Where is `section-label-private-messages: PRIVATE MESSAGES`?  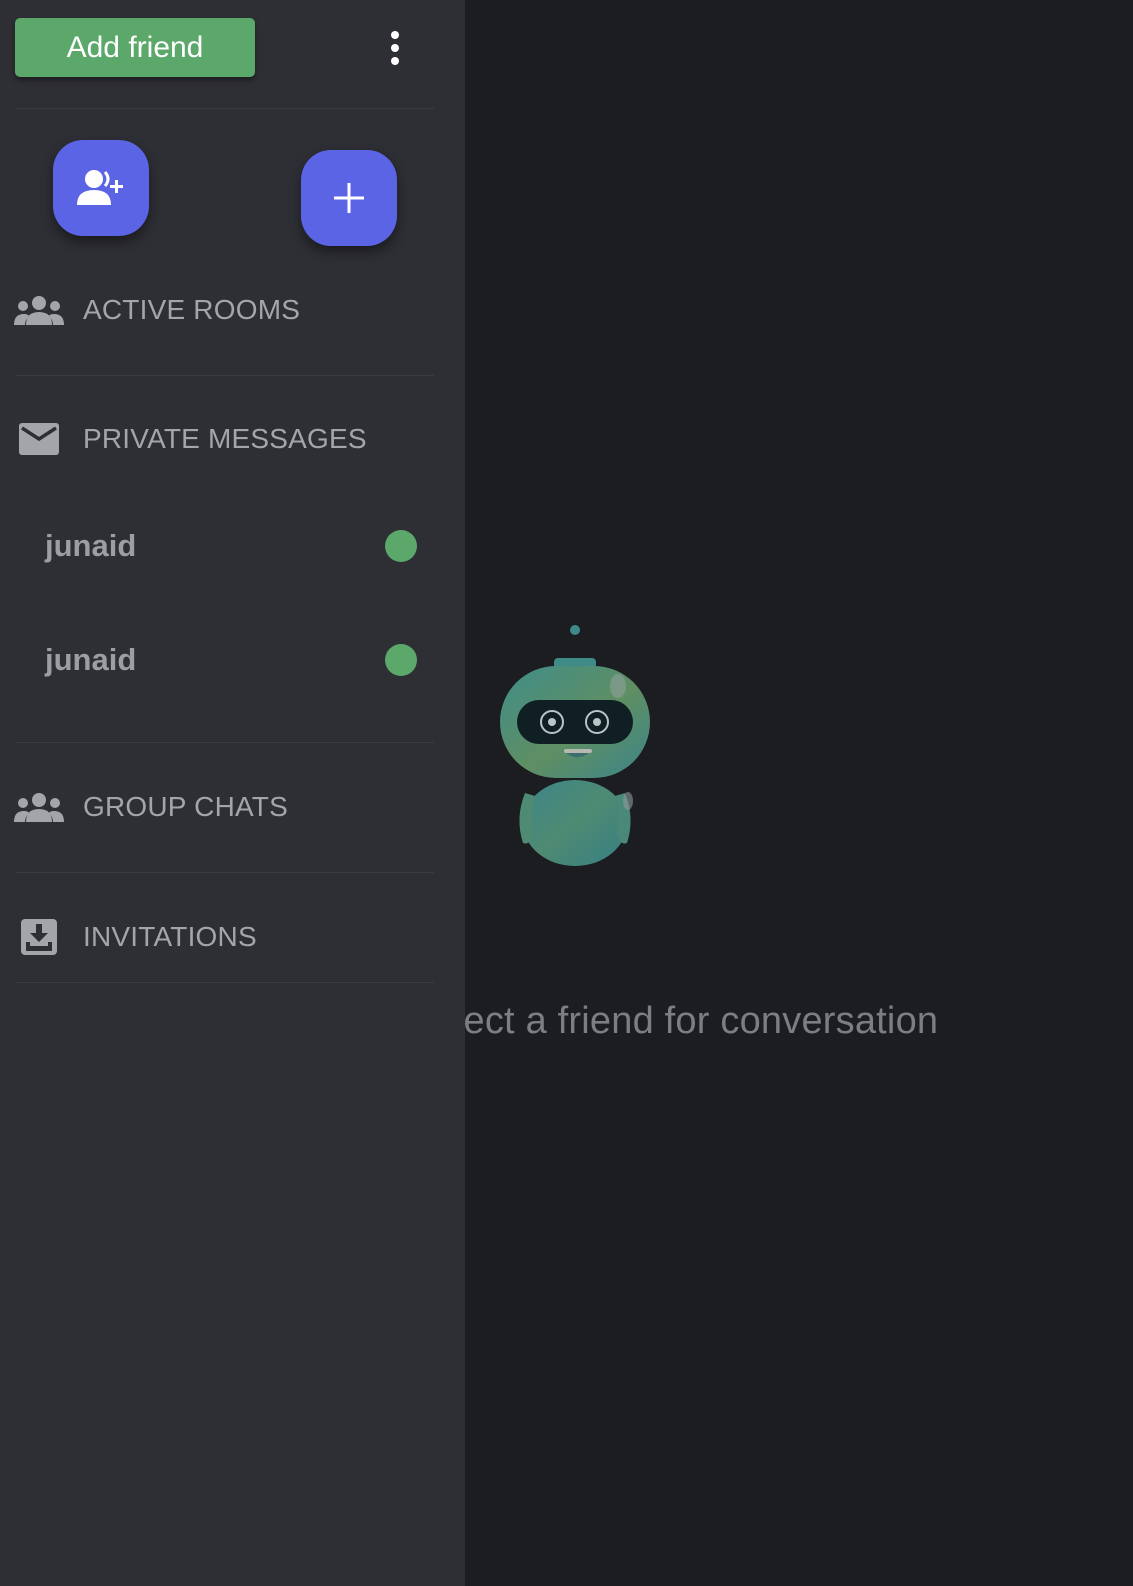
section-label-private-messages: PRIVATE MESSAGES is located at coordinates (225, 438).